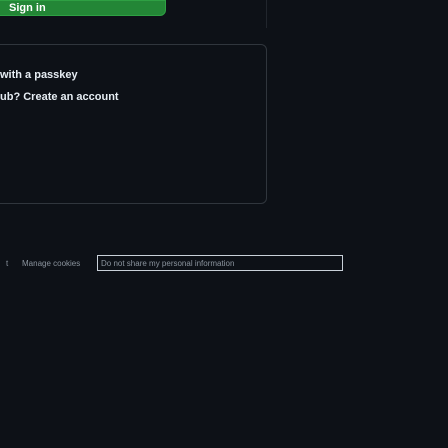  I want to click on sign-in-button: Sign in, so click(83, 8).